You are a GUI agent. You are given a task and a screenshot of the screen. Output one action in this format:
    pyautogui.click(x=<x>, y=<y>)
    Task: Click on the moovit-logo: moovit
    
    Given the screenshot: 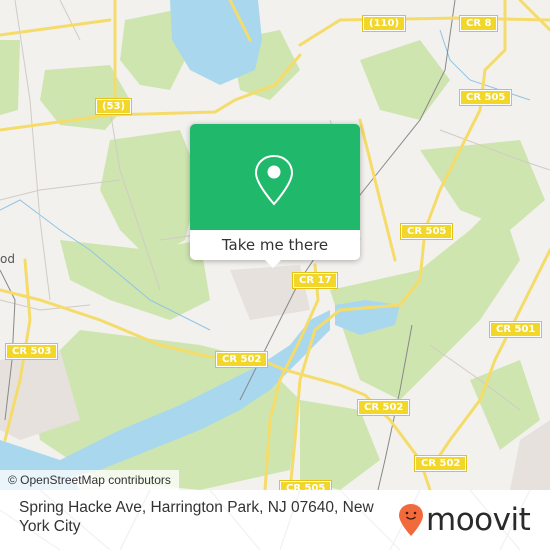 What is the action you would take?
    pyautogui.click(x=464, y=520)
    